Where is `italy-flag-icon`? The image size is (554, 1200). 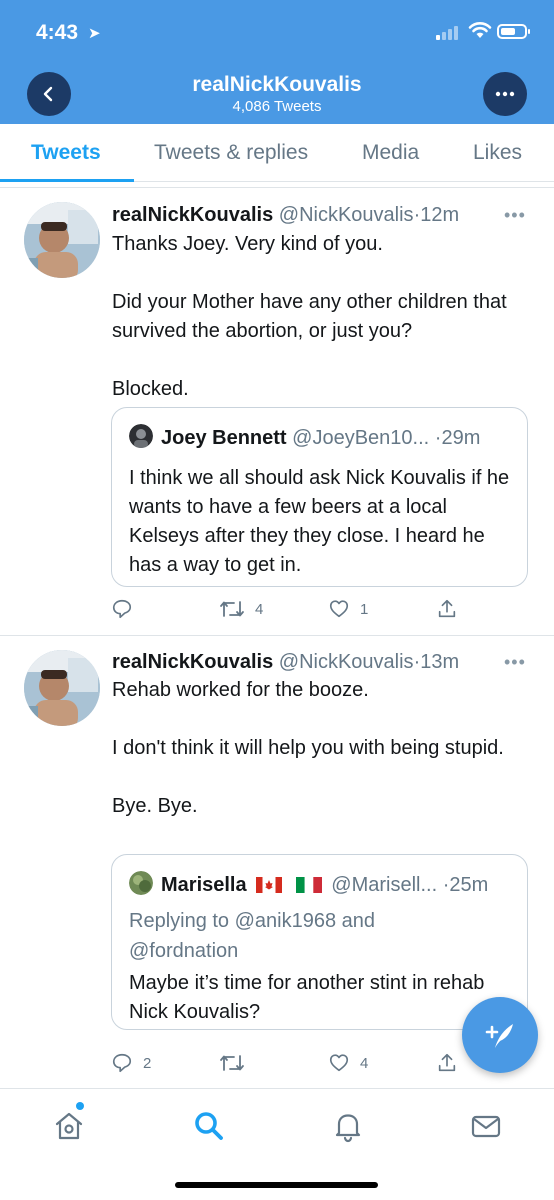
italy-flag-icon is located at coordinates (308, 885).